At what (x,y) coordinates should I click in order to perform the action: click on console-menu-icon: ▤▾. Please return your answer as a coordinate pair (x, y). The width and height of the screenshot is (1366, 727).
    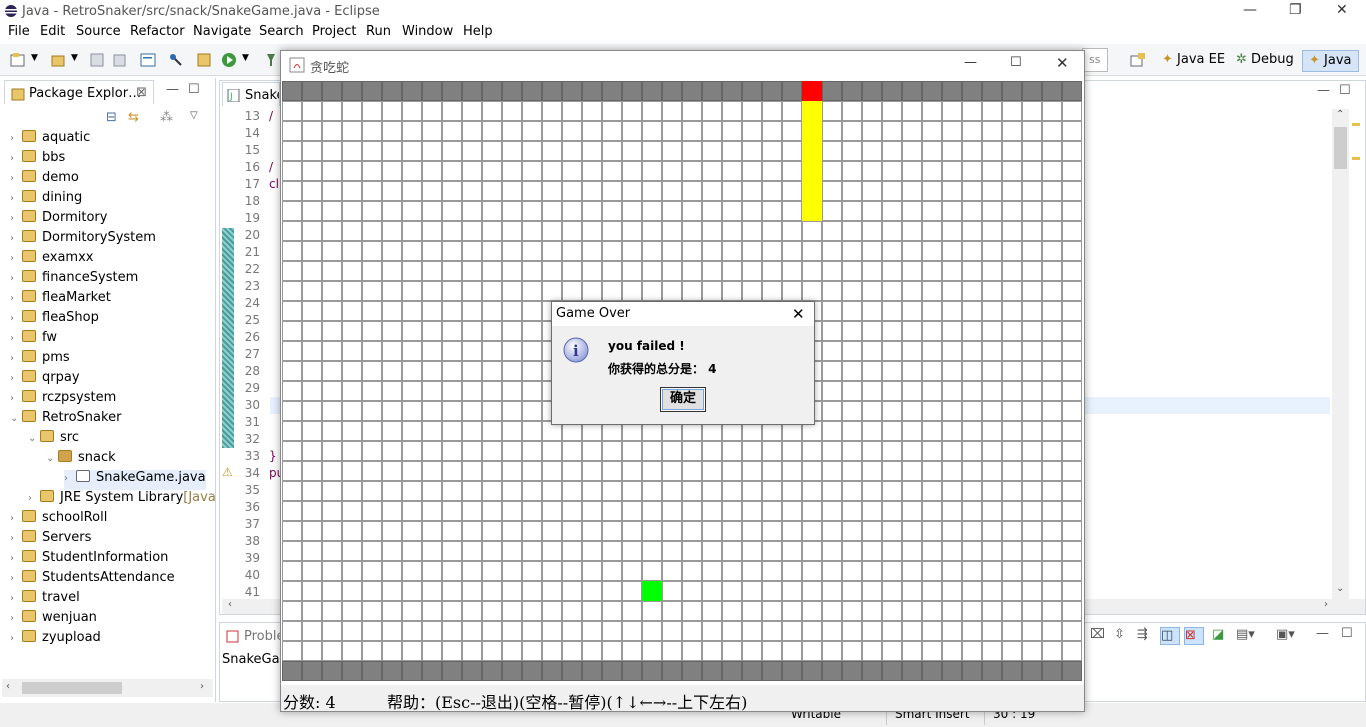
    Looking at the image, I should click on (1245, 634).